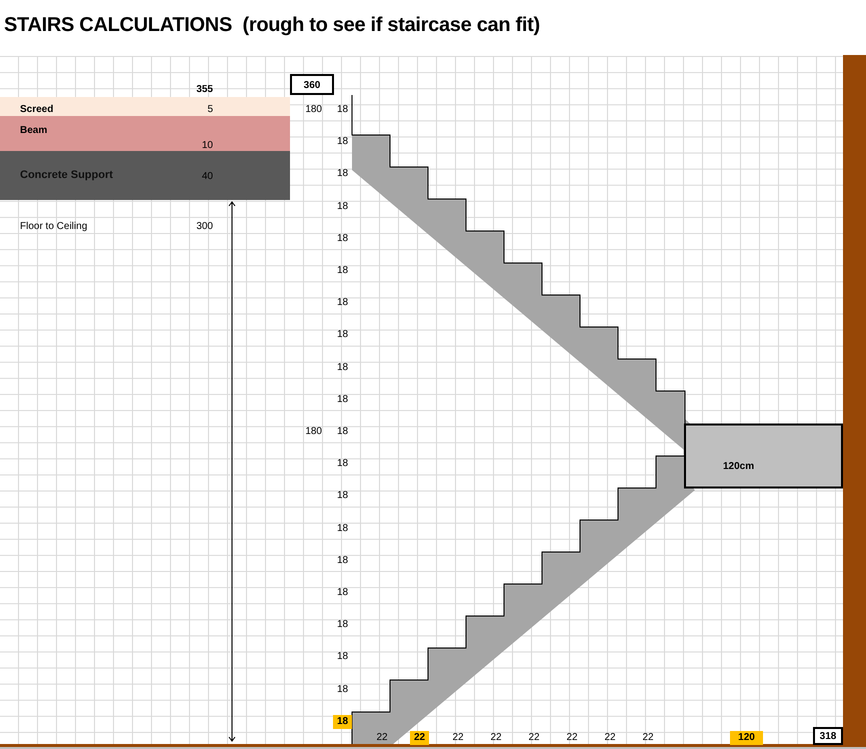 The height and width of the screenshot is (749, 866). Describe the element at coordinates (34, 130) in the screenshot. I see `layer-label: Beam` at that location.